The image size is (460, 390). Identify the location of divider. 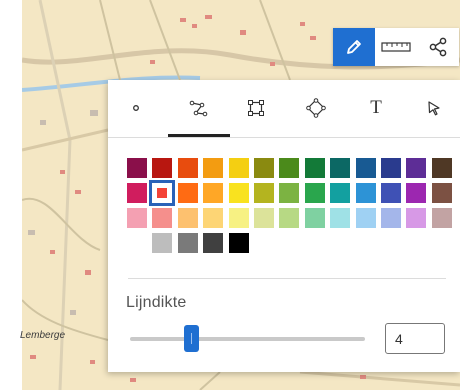
(287, 278).